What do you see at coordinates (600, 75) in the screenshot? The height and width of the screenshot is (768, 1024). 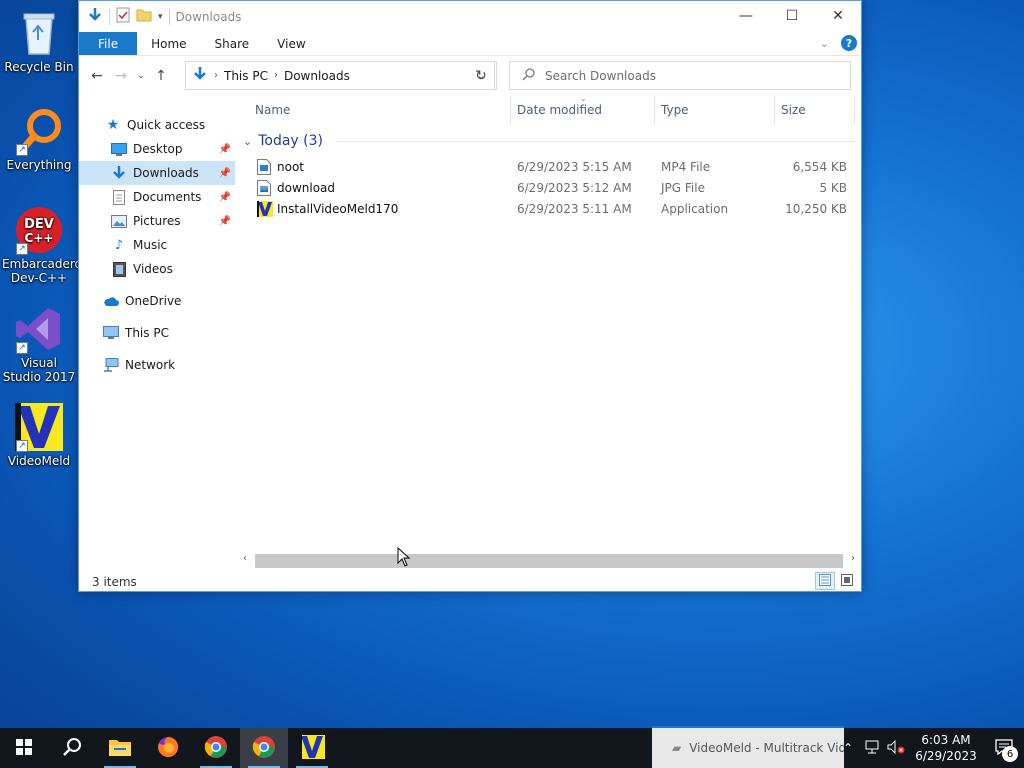 I see `search-placeholder: Search Downloads` at bounding box center [600, 75].